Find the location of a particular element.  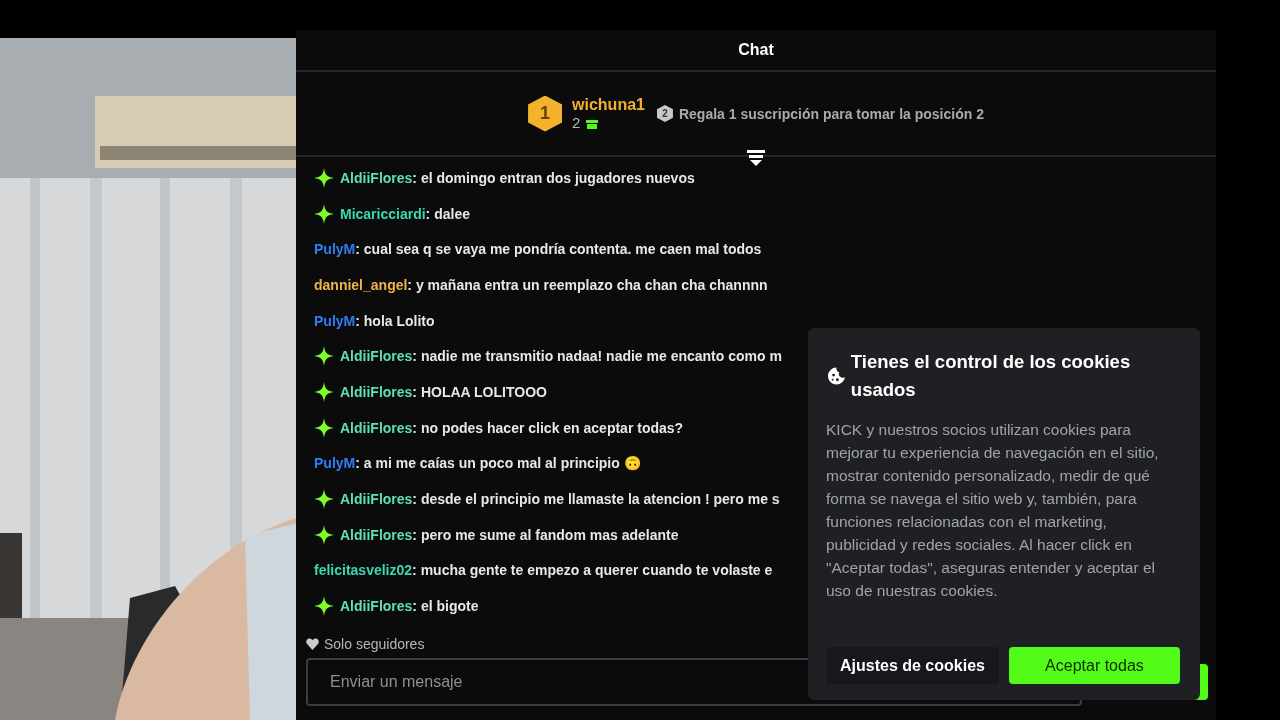

chat-message: AldiiFlores: el domingo entran dos jugadores nuevos is located at coordinates (517, 177).